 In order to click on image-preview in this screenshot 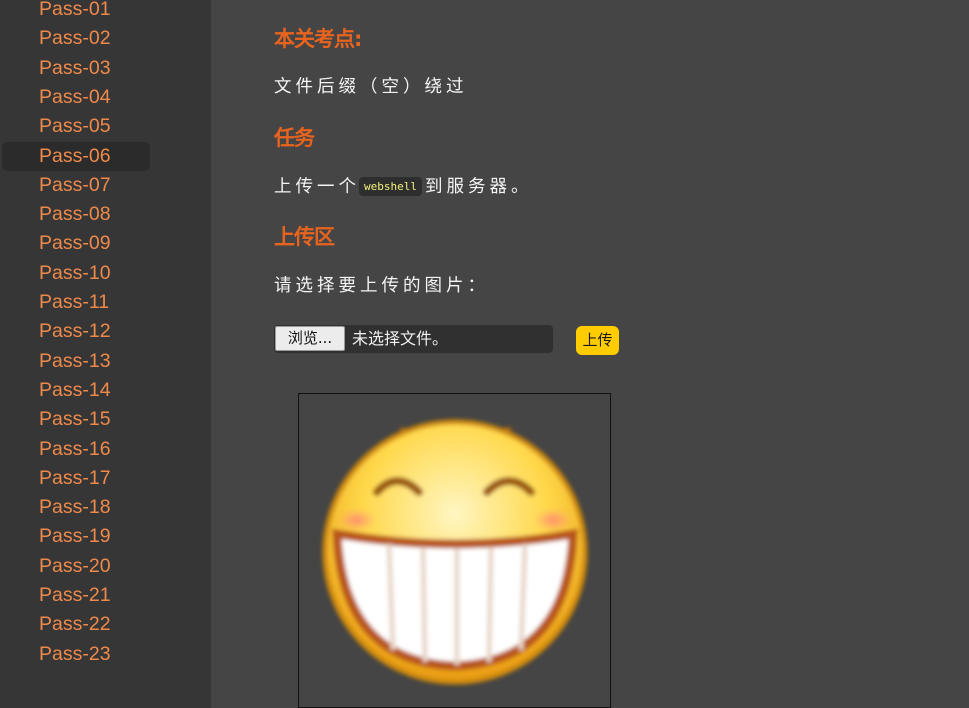, I will do `click(454, 550)`.